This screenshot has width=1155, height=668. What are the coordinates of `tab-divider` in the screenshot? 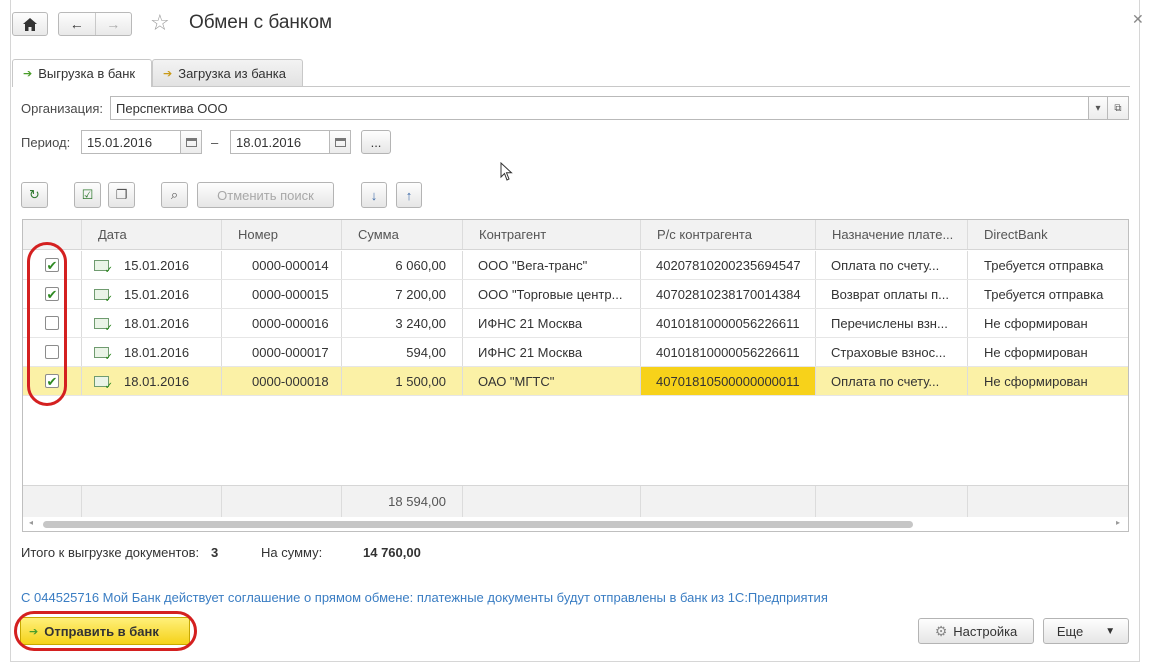 It's located at (571, 86).